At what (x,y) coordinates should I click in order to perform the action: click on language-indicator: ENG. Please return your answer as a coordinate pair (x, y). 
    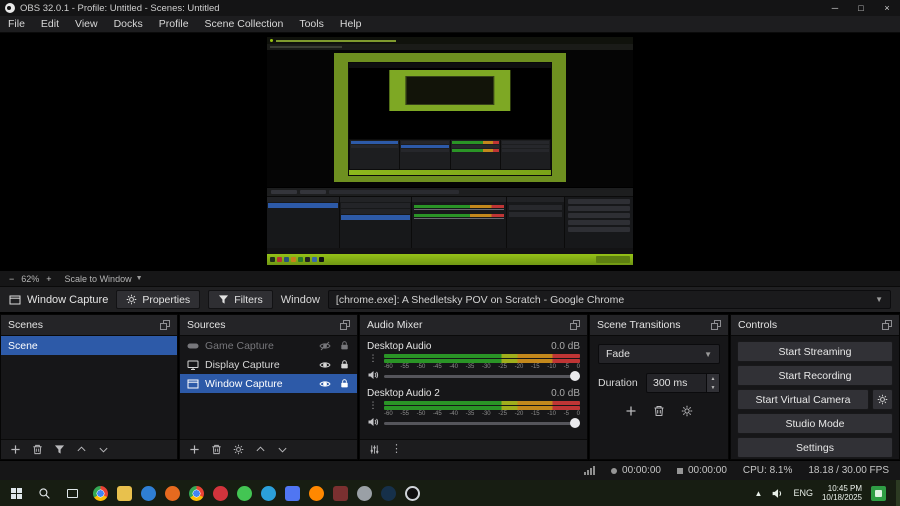
    Looking at the image, I should click on (803, 493).